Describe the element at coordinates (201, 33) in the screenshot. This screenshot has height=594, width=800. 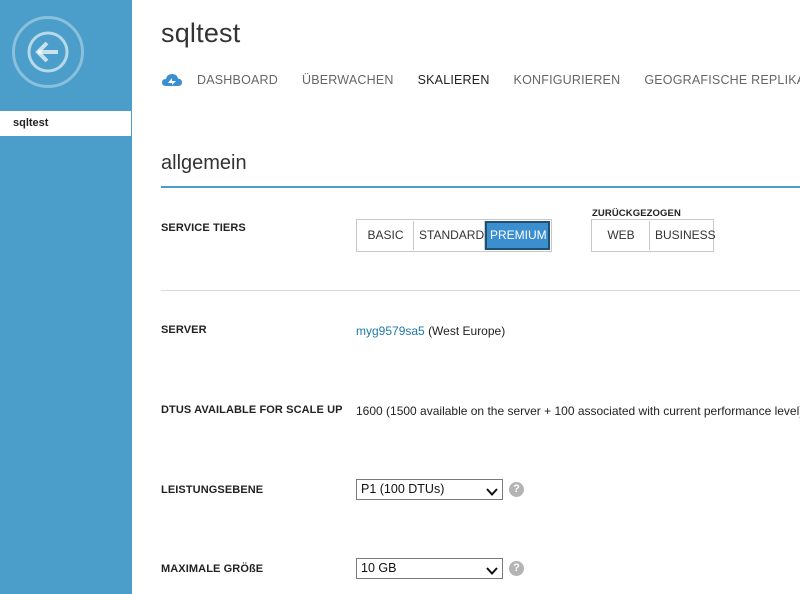
I see `page-title: sqltest` at that location.